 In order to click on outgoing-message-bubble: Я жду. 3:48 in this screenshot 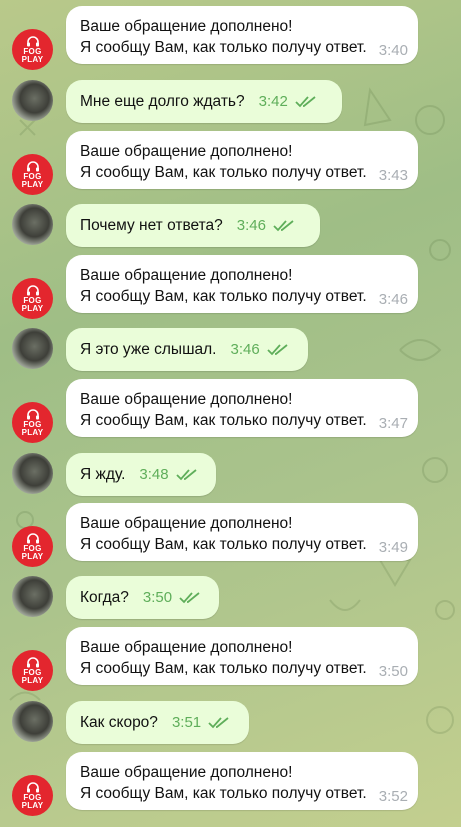, I will do `click(141, 474)`.